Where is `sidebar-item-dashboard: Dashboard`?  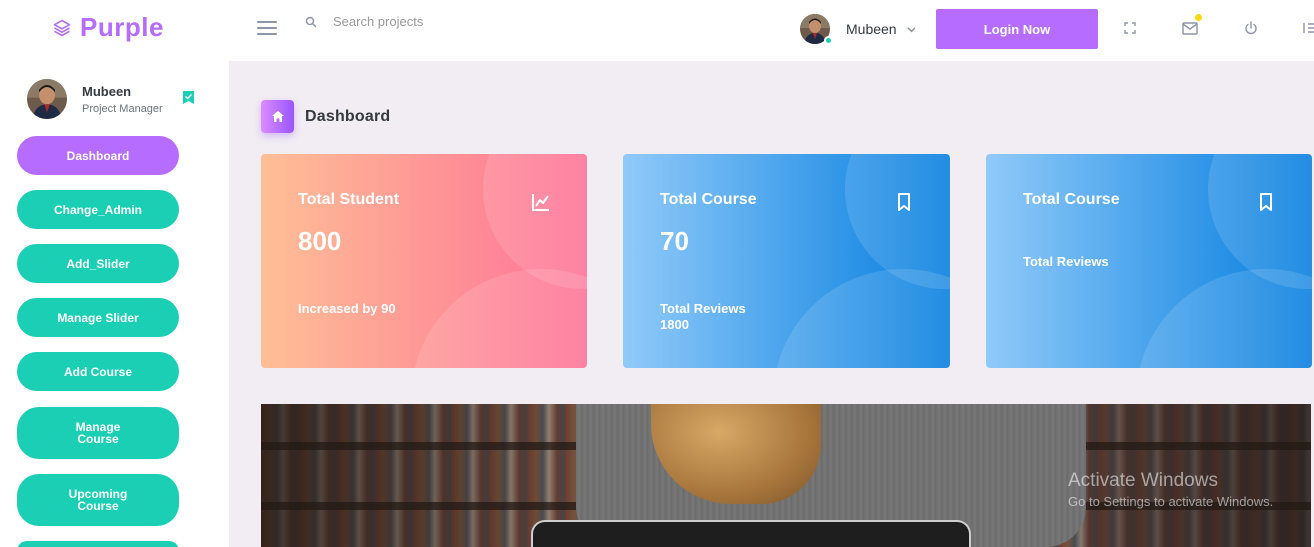
sidebar-item-dashboard: Dashboard is located at coordinates (98, 155).